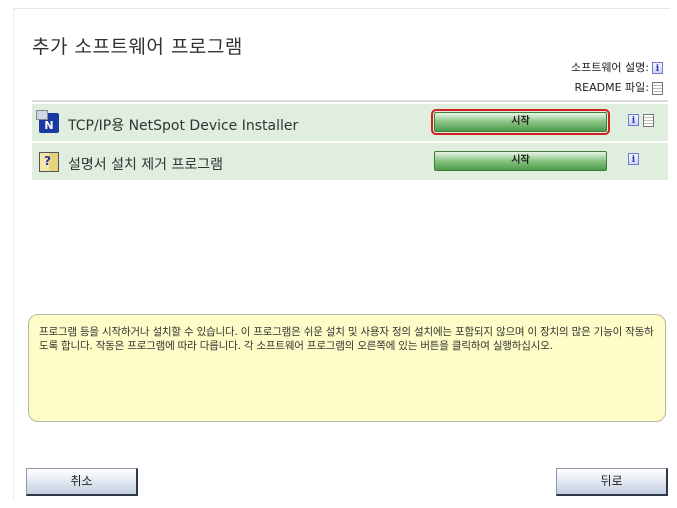 This screenshot has width=677, height=508. Describe the element at coordinates (137, 47) in the screenshot. I see `page-title: 추가 소프트웨어 프로그램` at that location.